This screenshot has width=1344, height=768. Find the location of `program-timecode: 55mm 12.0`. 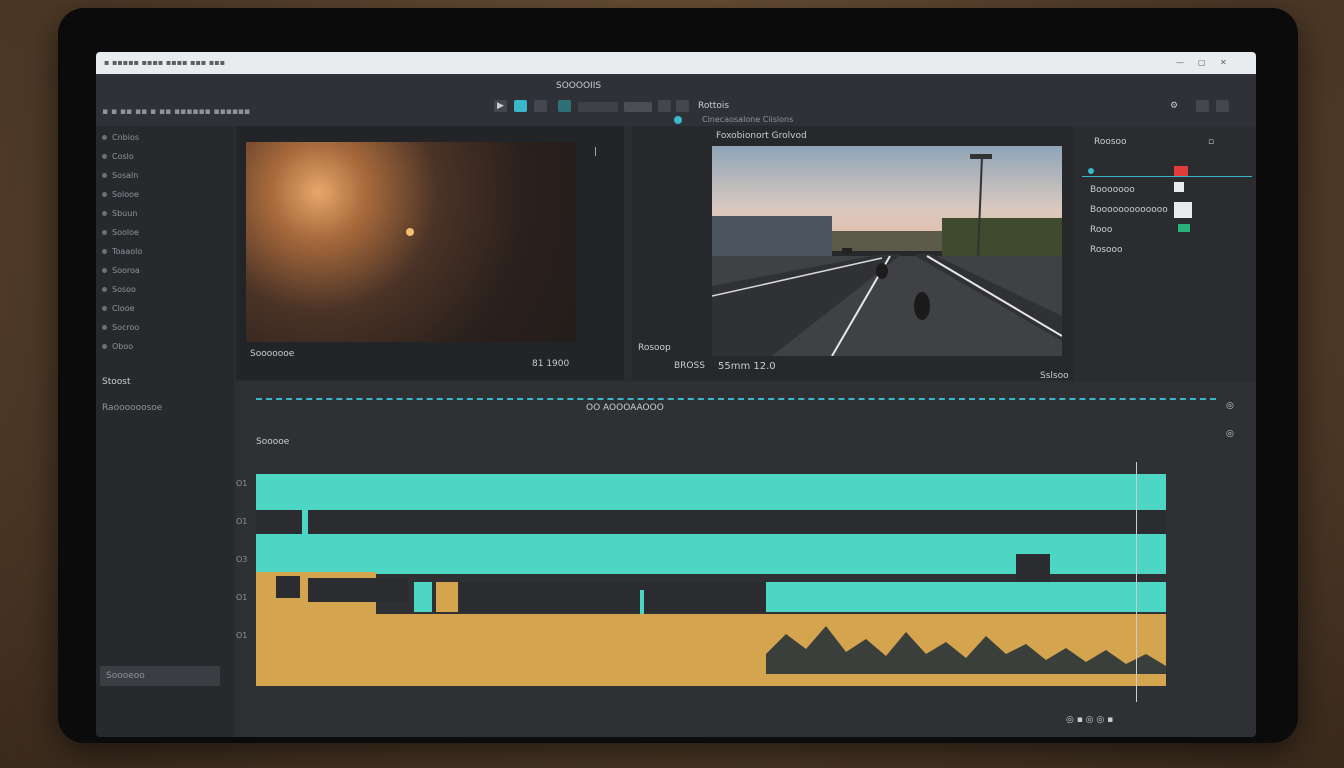

program-timecode: 55mm 12.0 is located at coordinates (747, 366).